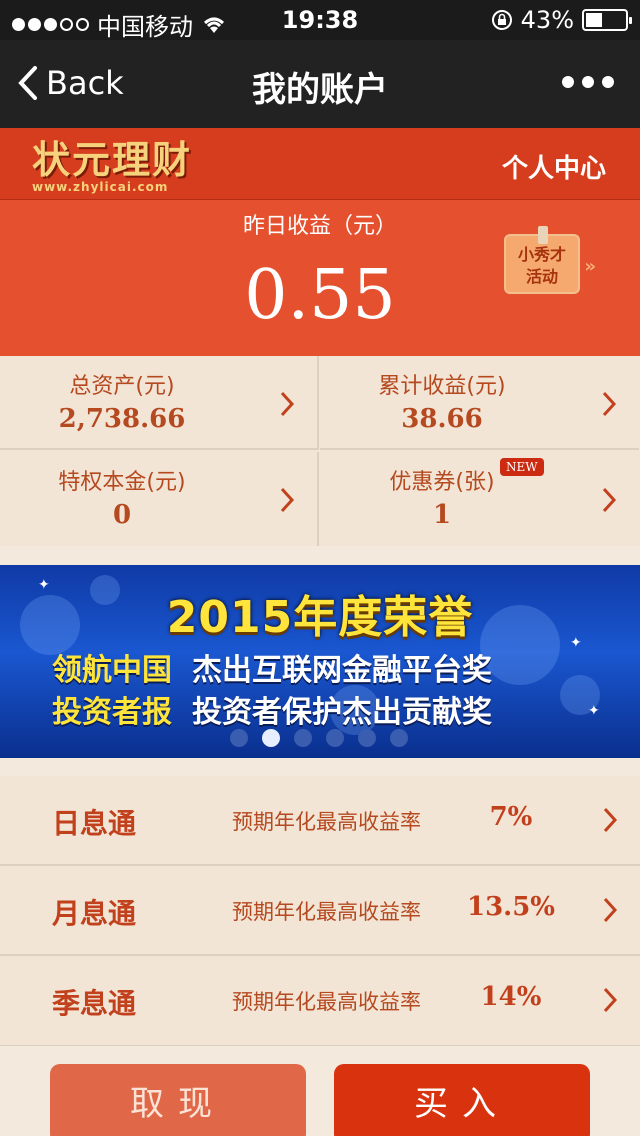  I want to click on stat-coupons: 优惠券(张) NEW 1, so click(479, 499).